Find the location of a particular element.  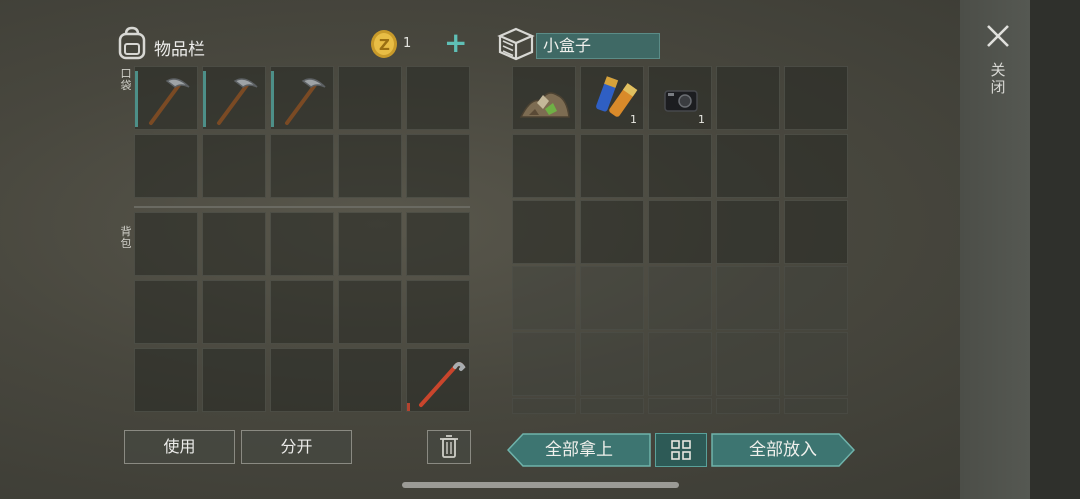

split-button: 分开 is located at coordinates (296, 447).